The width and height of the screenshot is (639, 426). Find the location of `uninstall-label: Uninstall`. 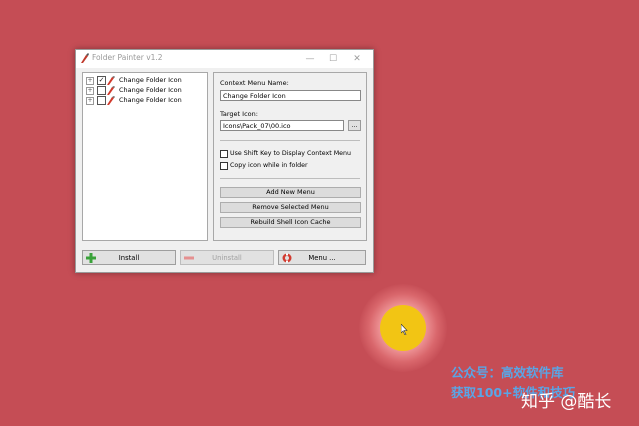

uninstall-label: Uninstall is located at coordinates (227, 258).